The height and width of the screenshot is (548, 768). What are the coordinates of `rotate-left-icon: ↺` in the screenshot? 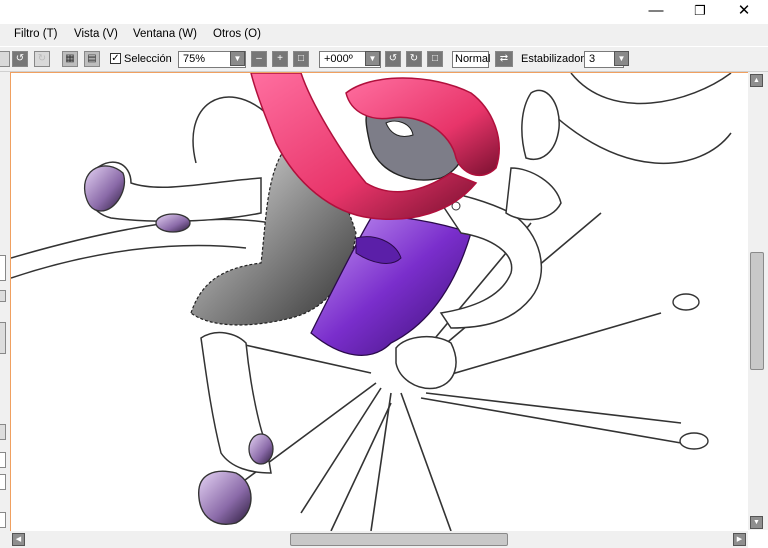 It's located at (393, 59).